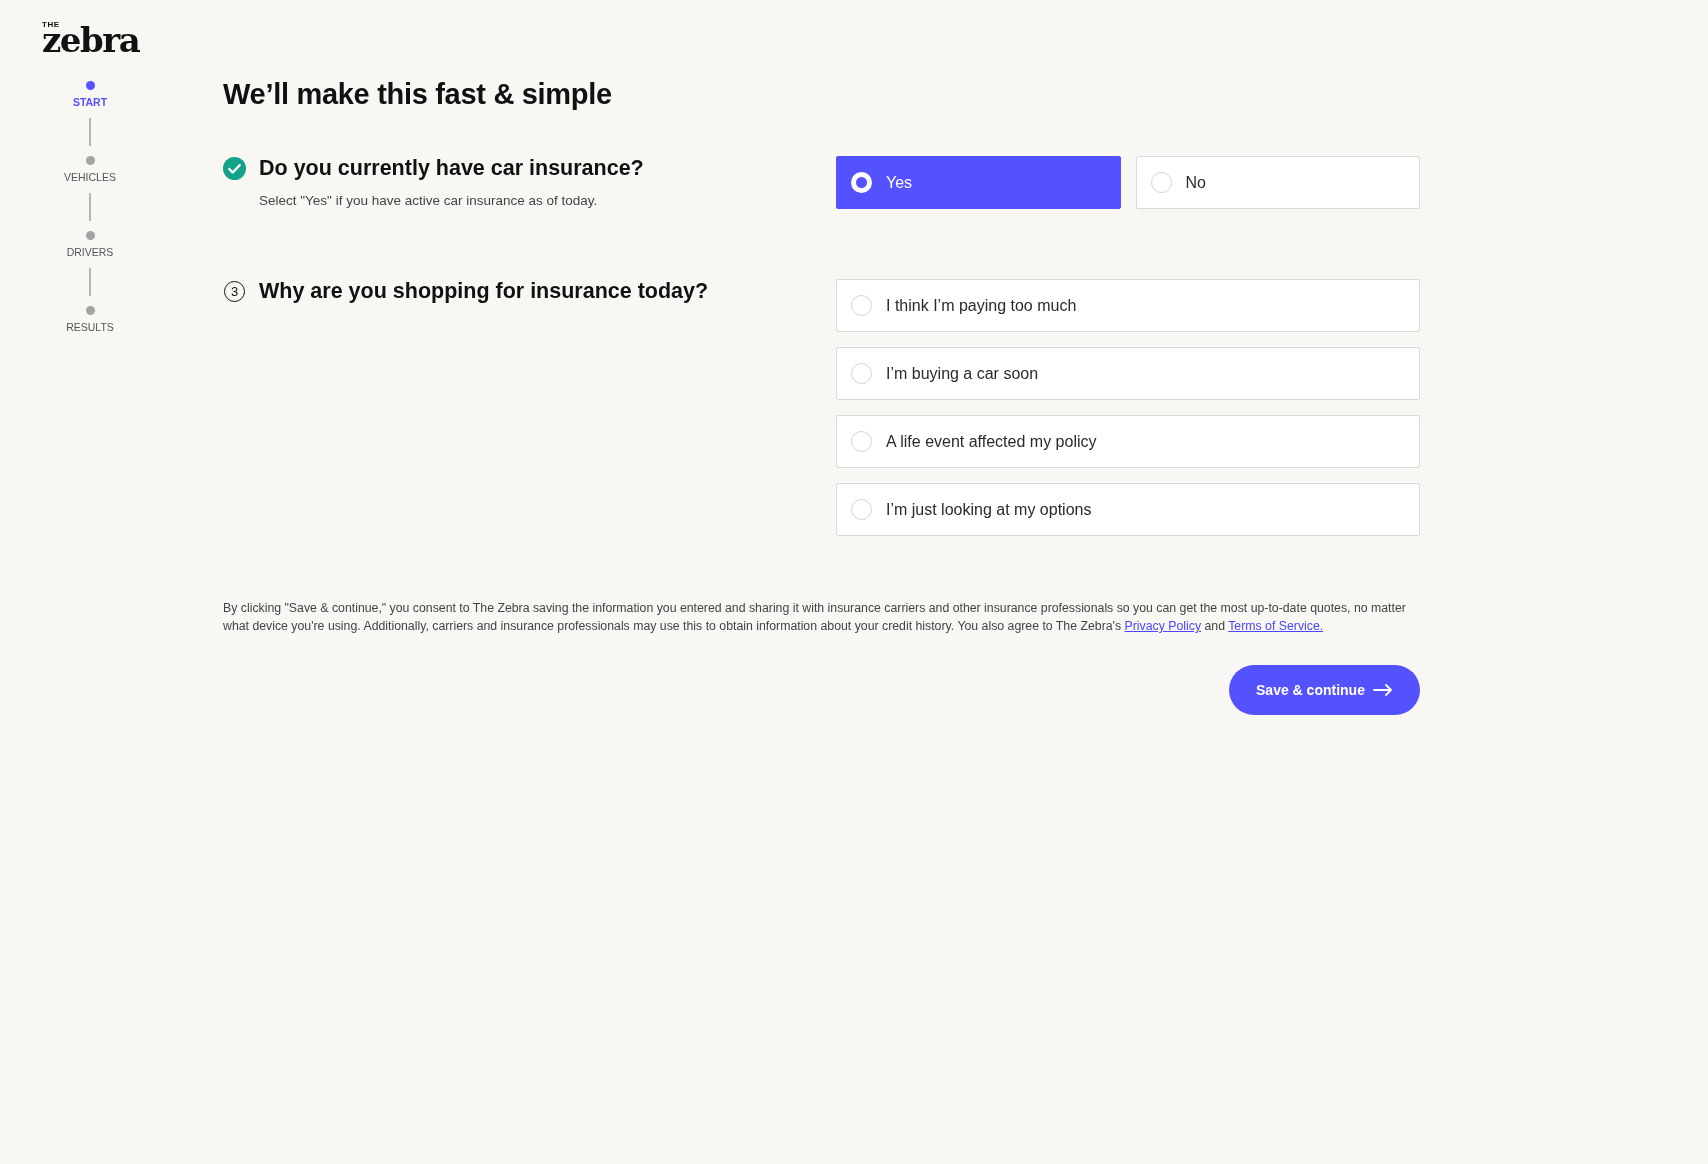 Image resolution: width=1708 pixels, height=1164 pixels. I want to click on arrow-right-icon, so click(1382, 690).